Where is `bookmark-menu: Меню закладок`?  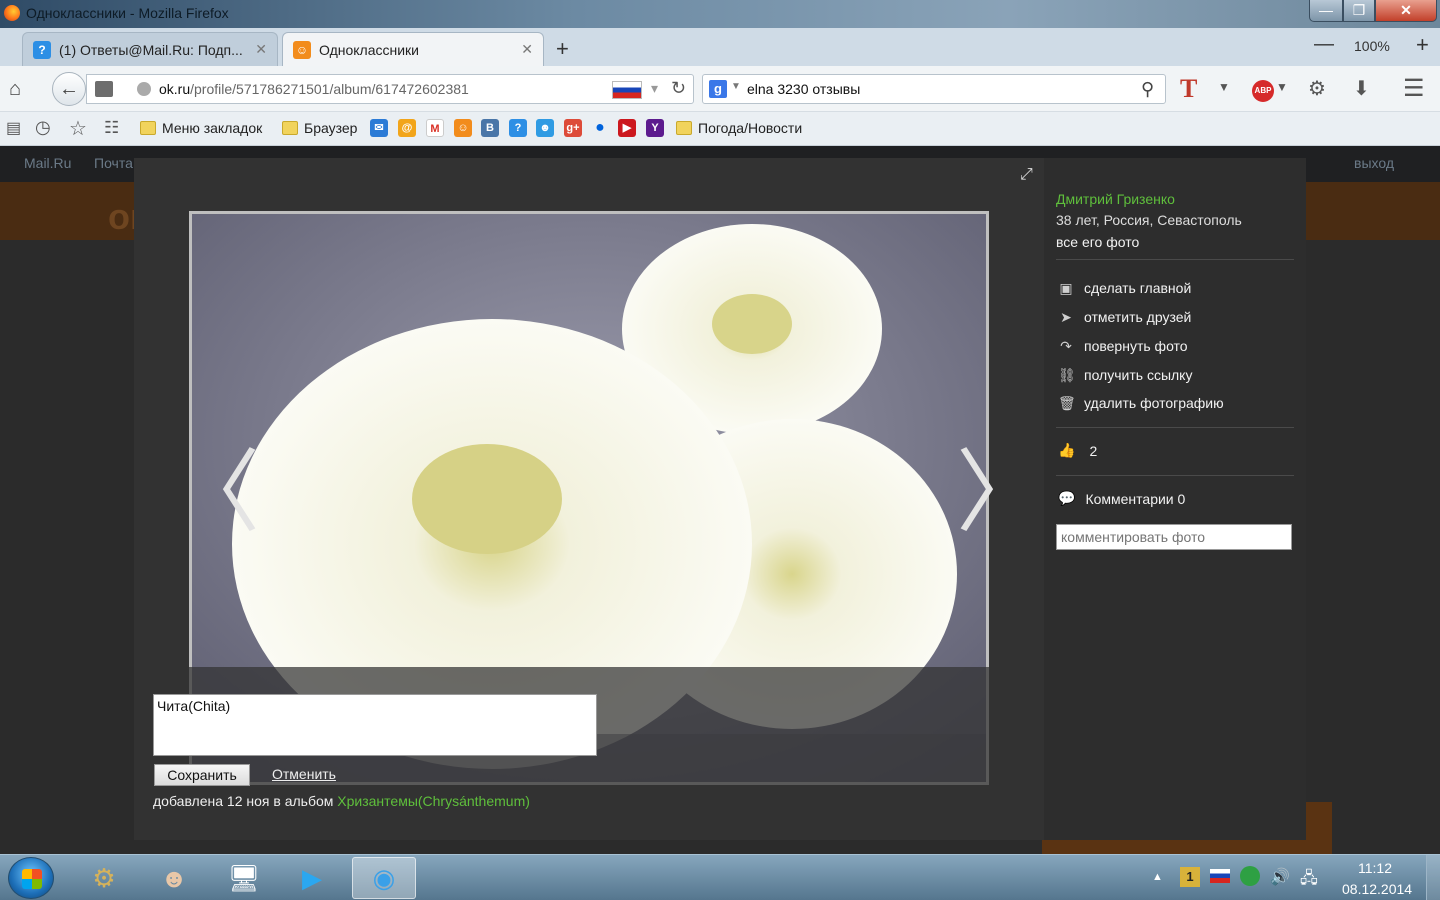
bookmark-menu: Меню закладок is located at coordinates (201, 128).